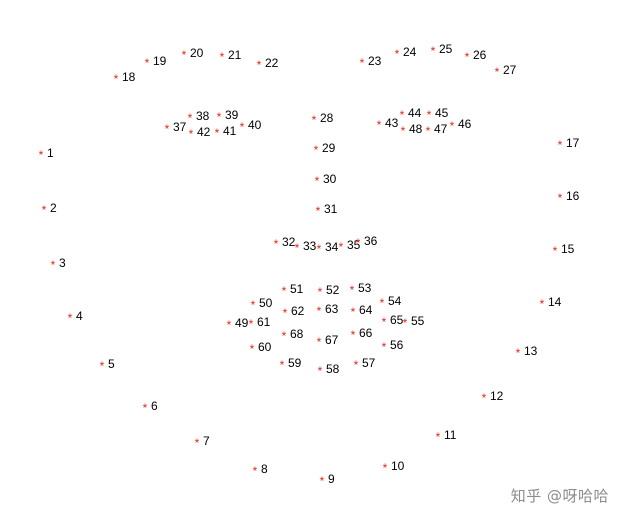  What do you see at coordinates (53, 208) in the screenshot?
I see `landmark-label: 2` at bounding box center [53, 208].